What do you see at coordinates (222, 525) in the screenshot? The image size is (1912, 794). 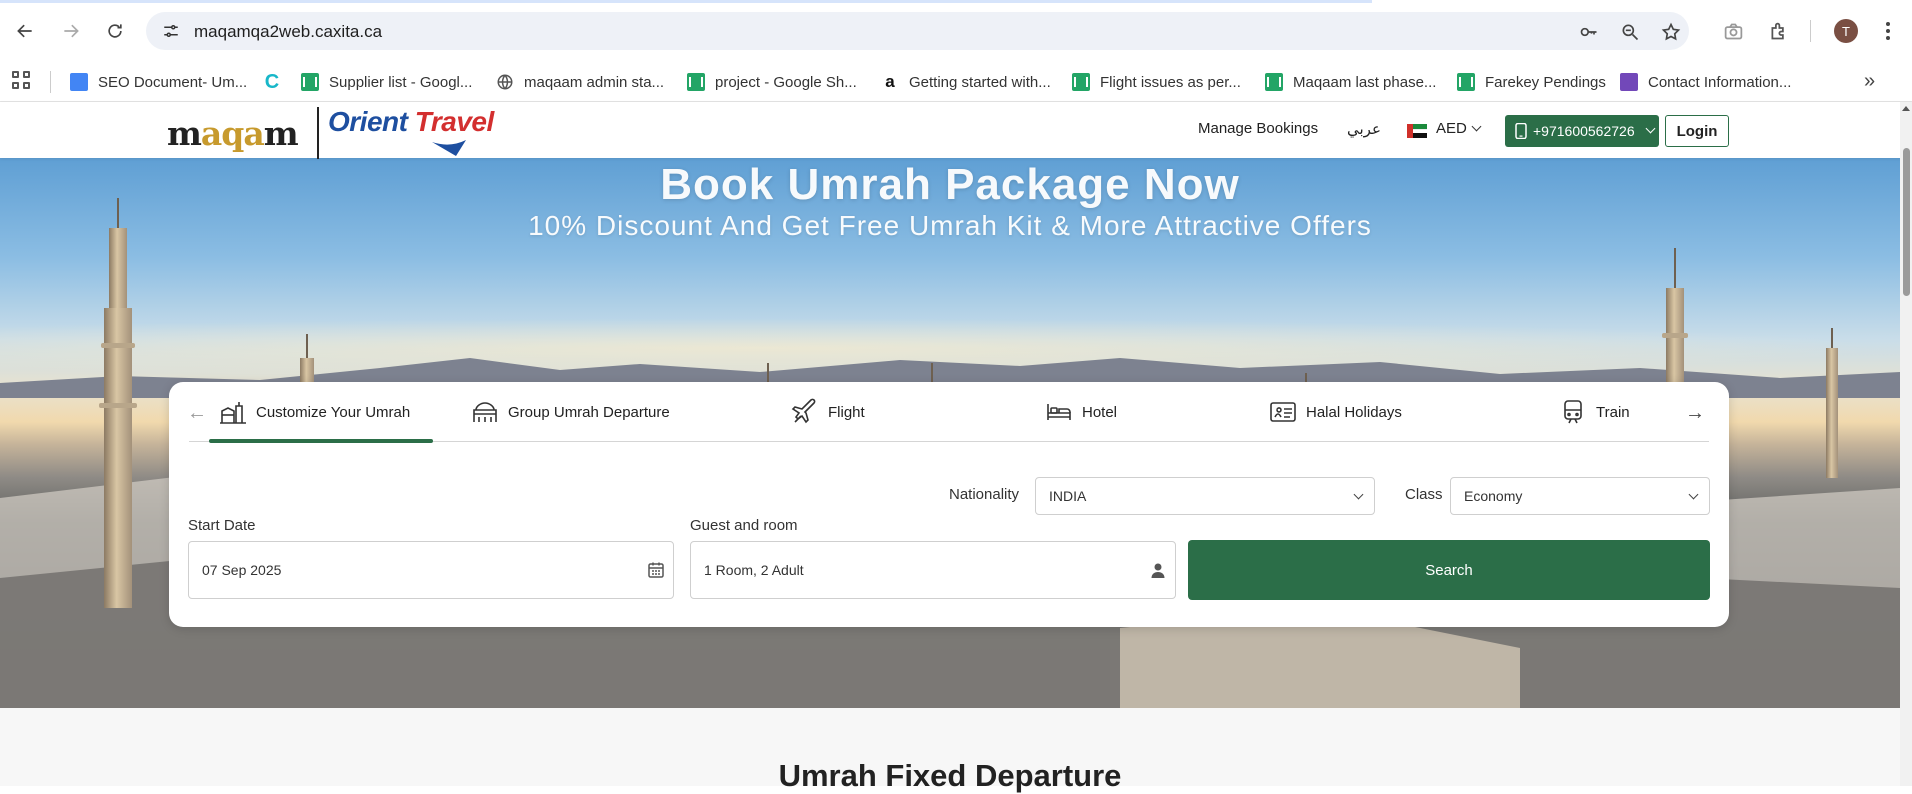 I see `start-date-label: Start Date` at bounding box center [222, 525].